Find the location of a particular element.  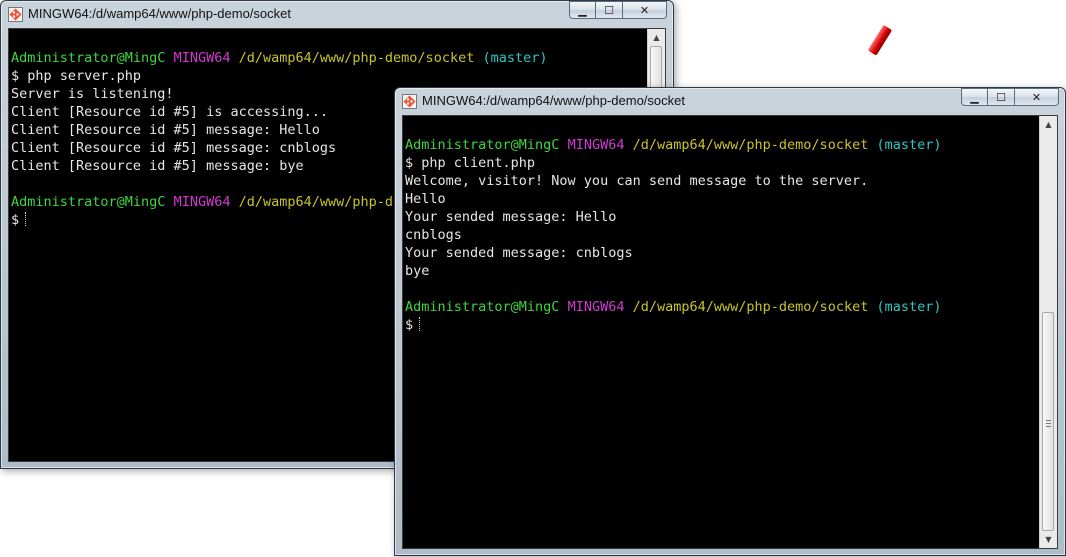

server-window-title: MINGW64:/d/wamp64/www/php-demo/socket is located at coordinates (159, 13).